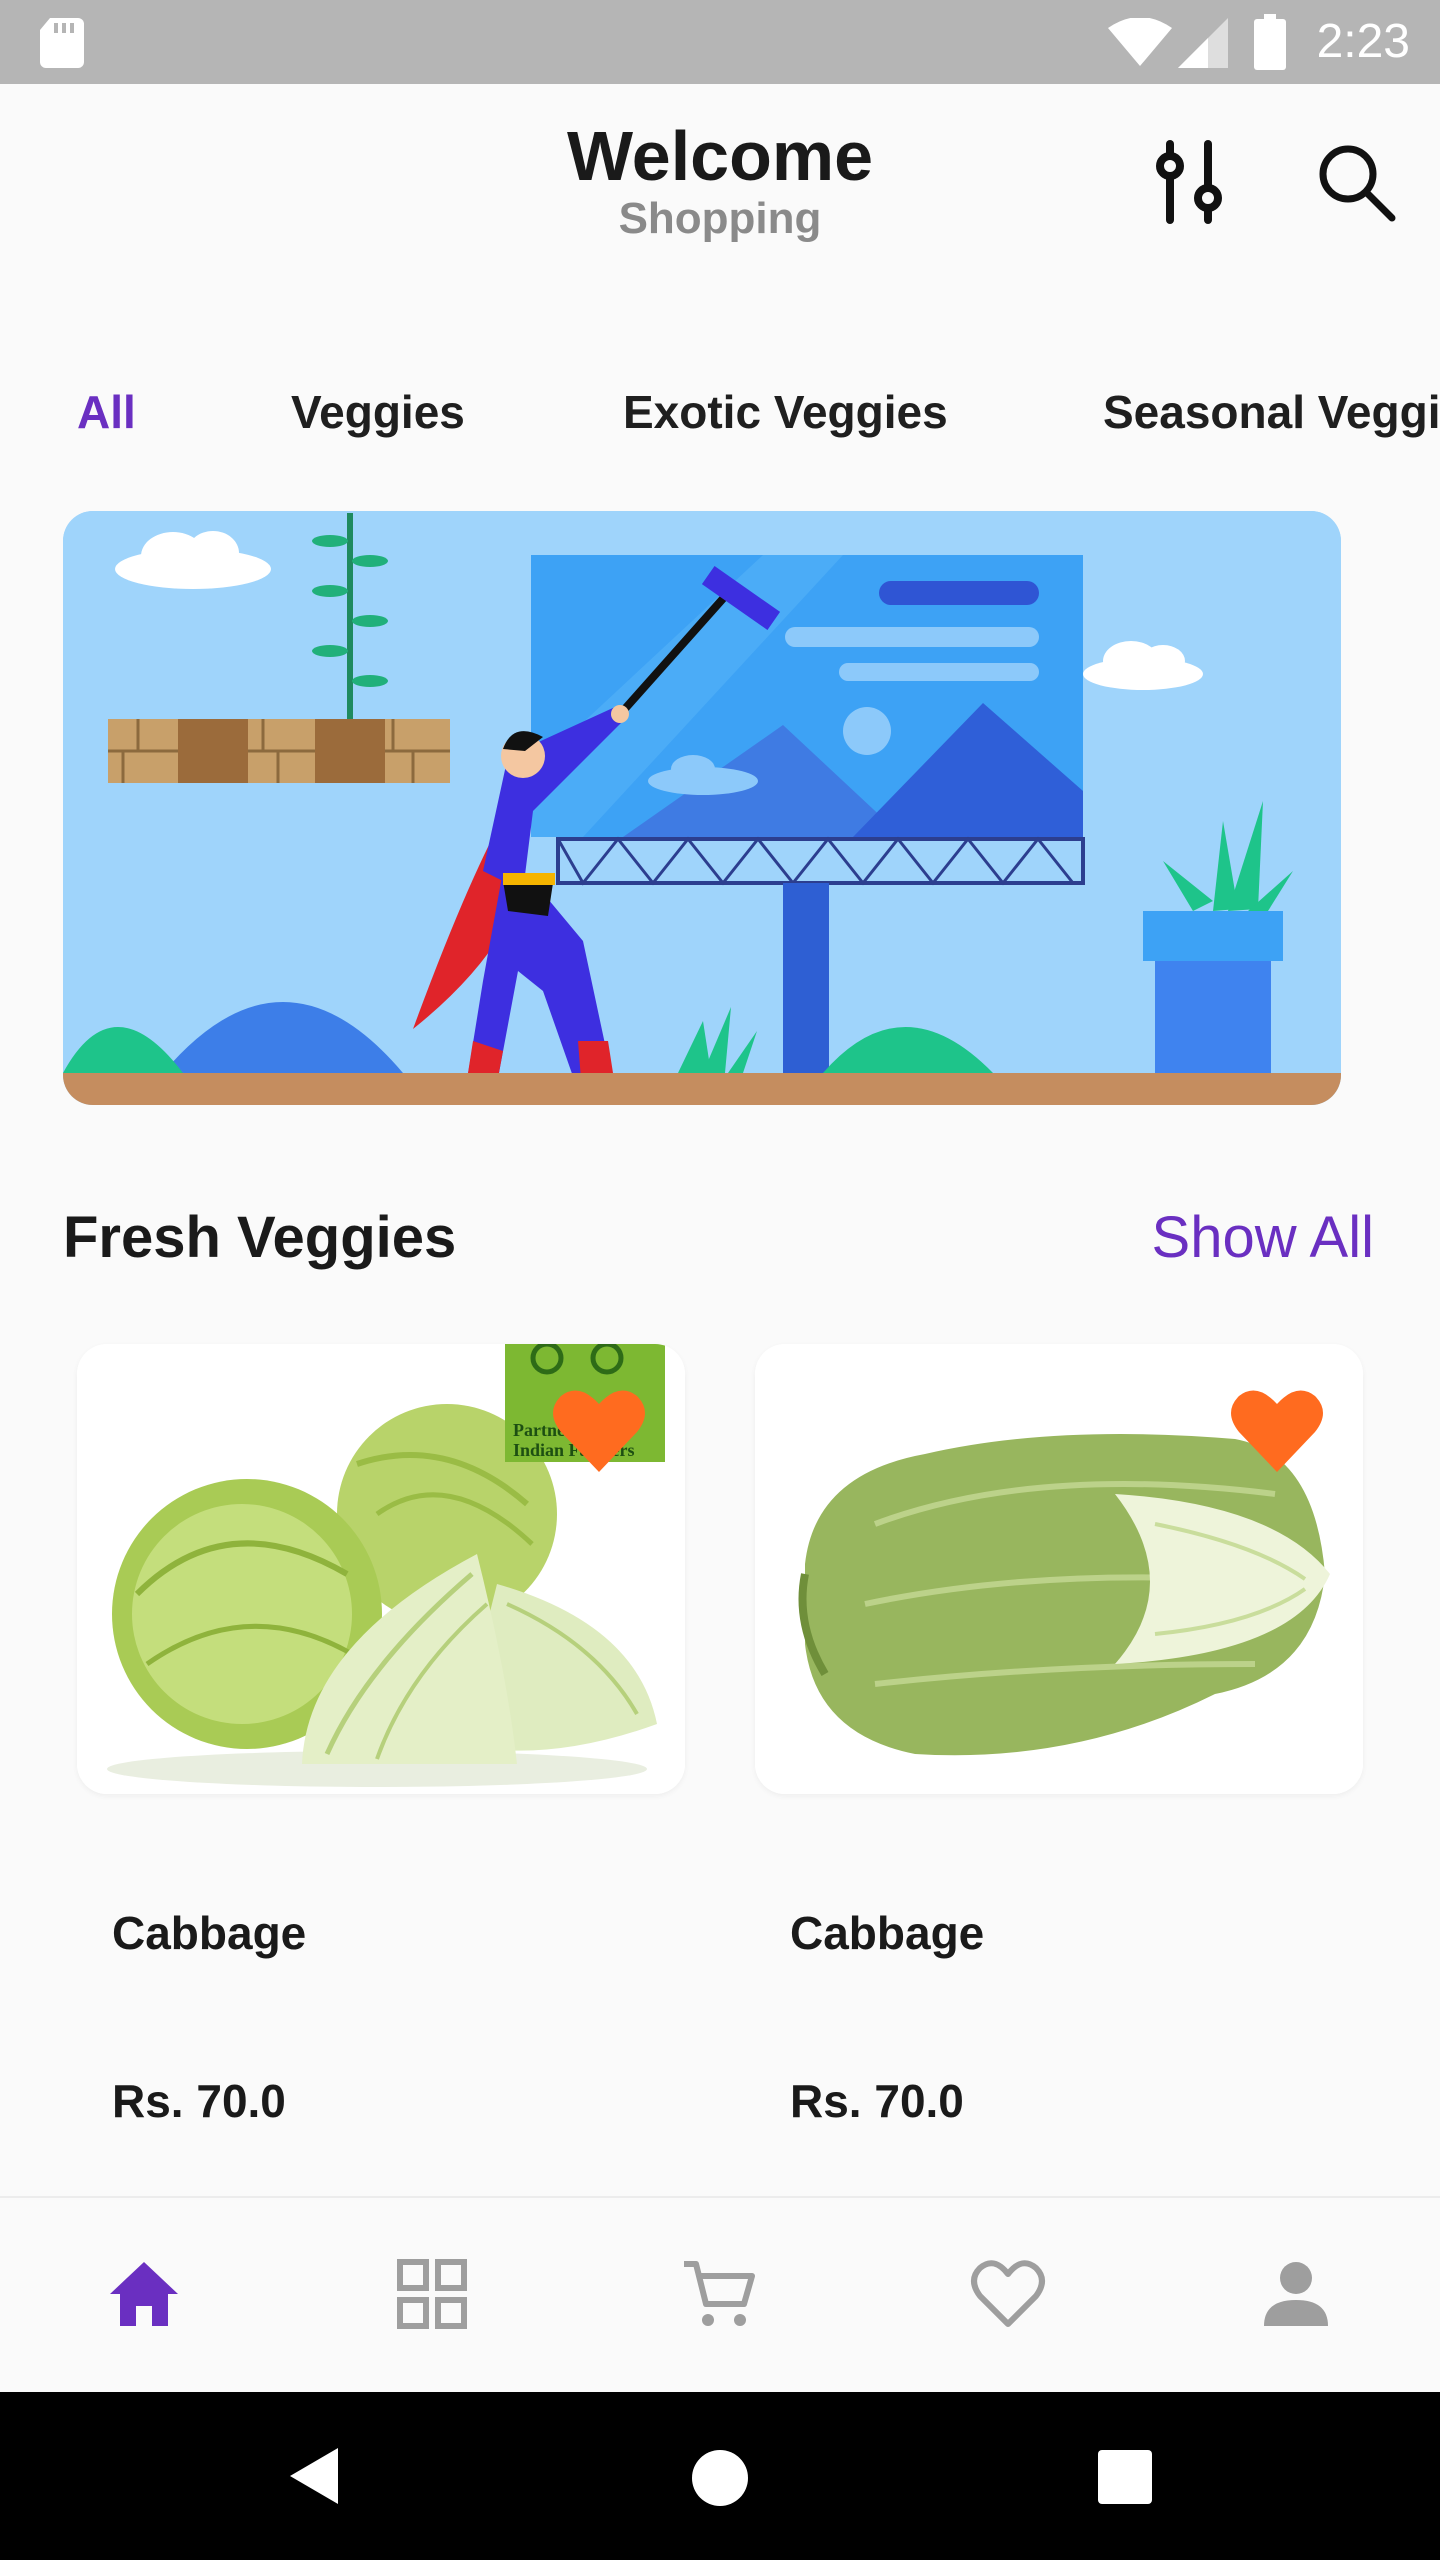  I want to click on show-all-link: Show All, so click(1263, 1237).